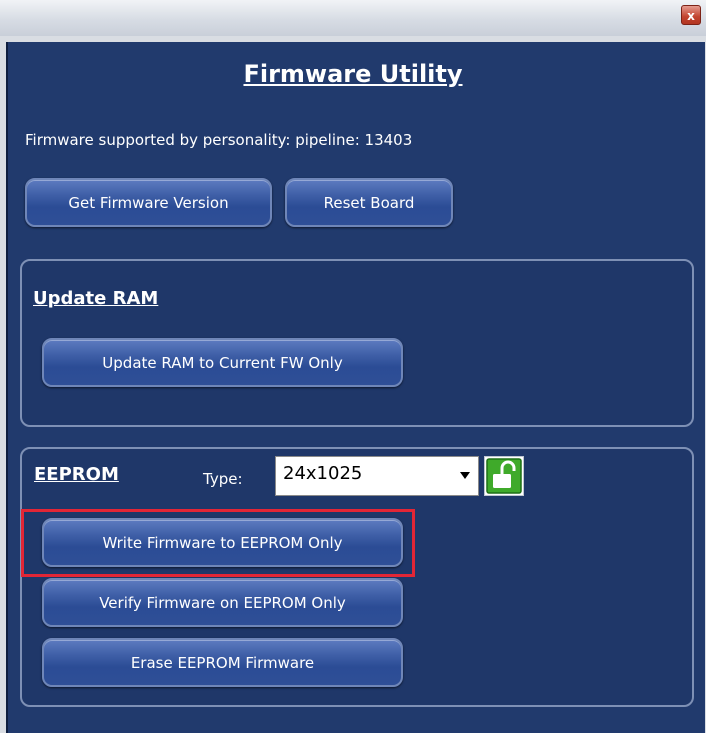 Image resolution: width=706 pixels, height=733 pixels. I want to click on erase-eeprom-firmware-button: Erase EEPROM Firmware, so click(222, 662).